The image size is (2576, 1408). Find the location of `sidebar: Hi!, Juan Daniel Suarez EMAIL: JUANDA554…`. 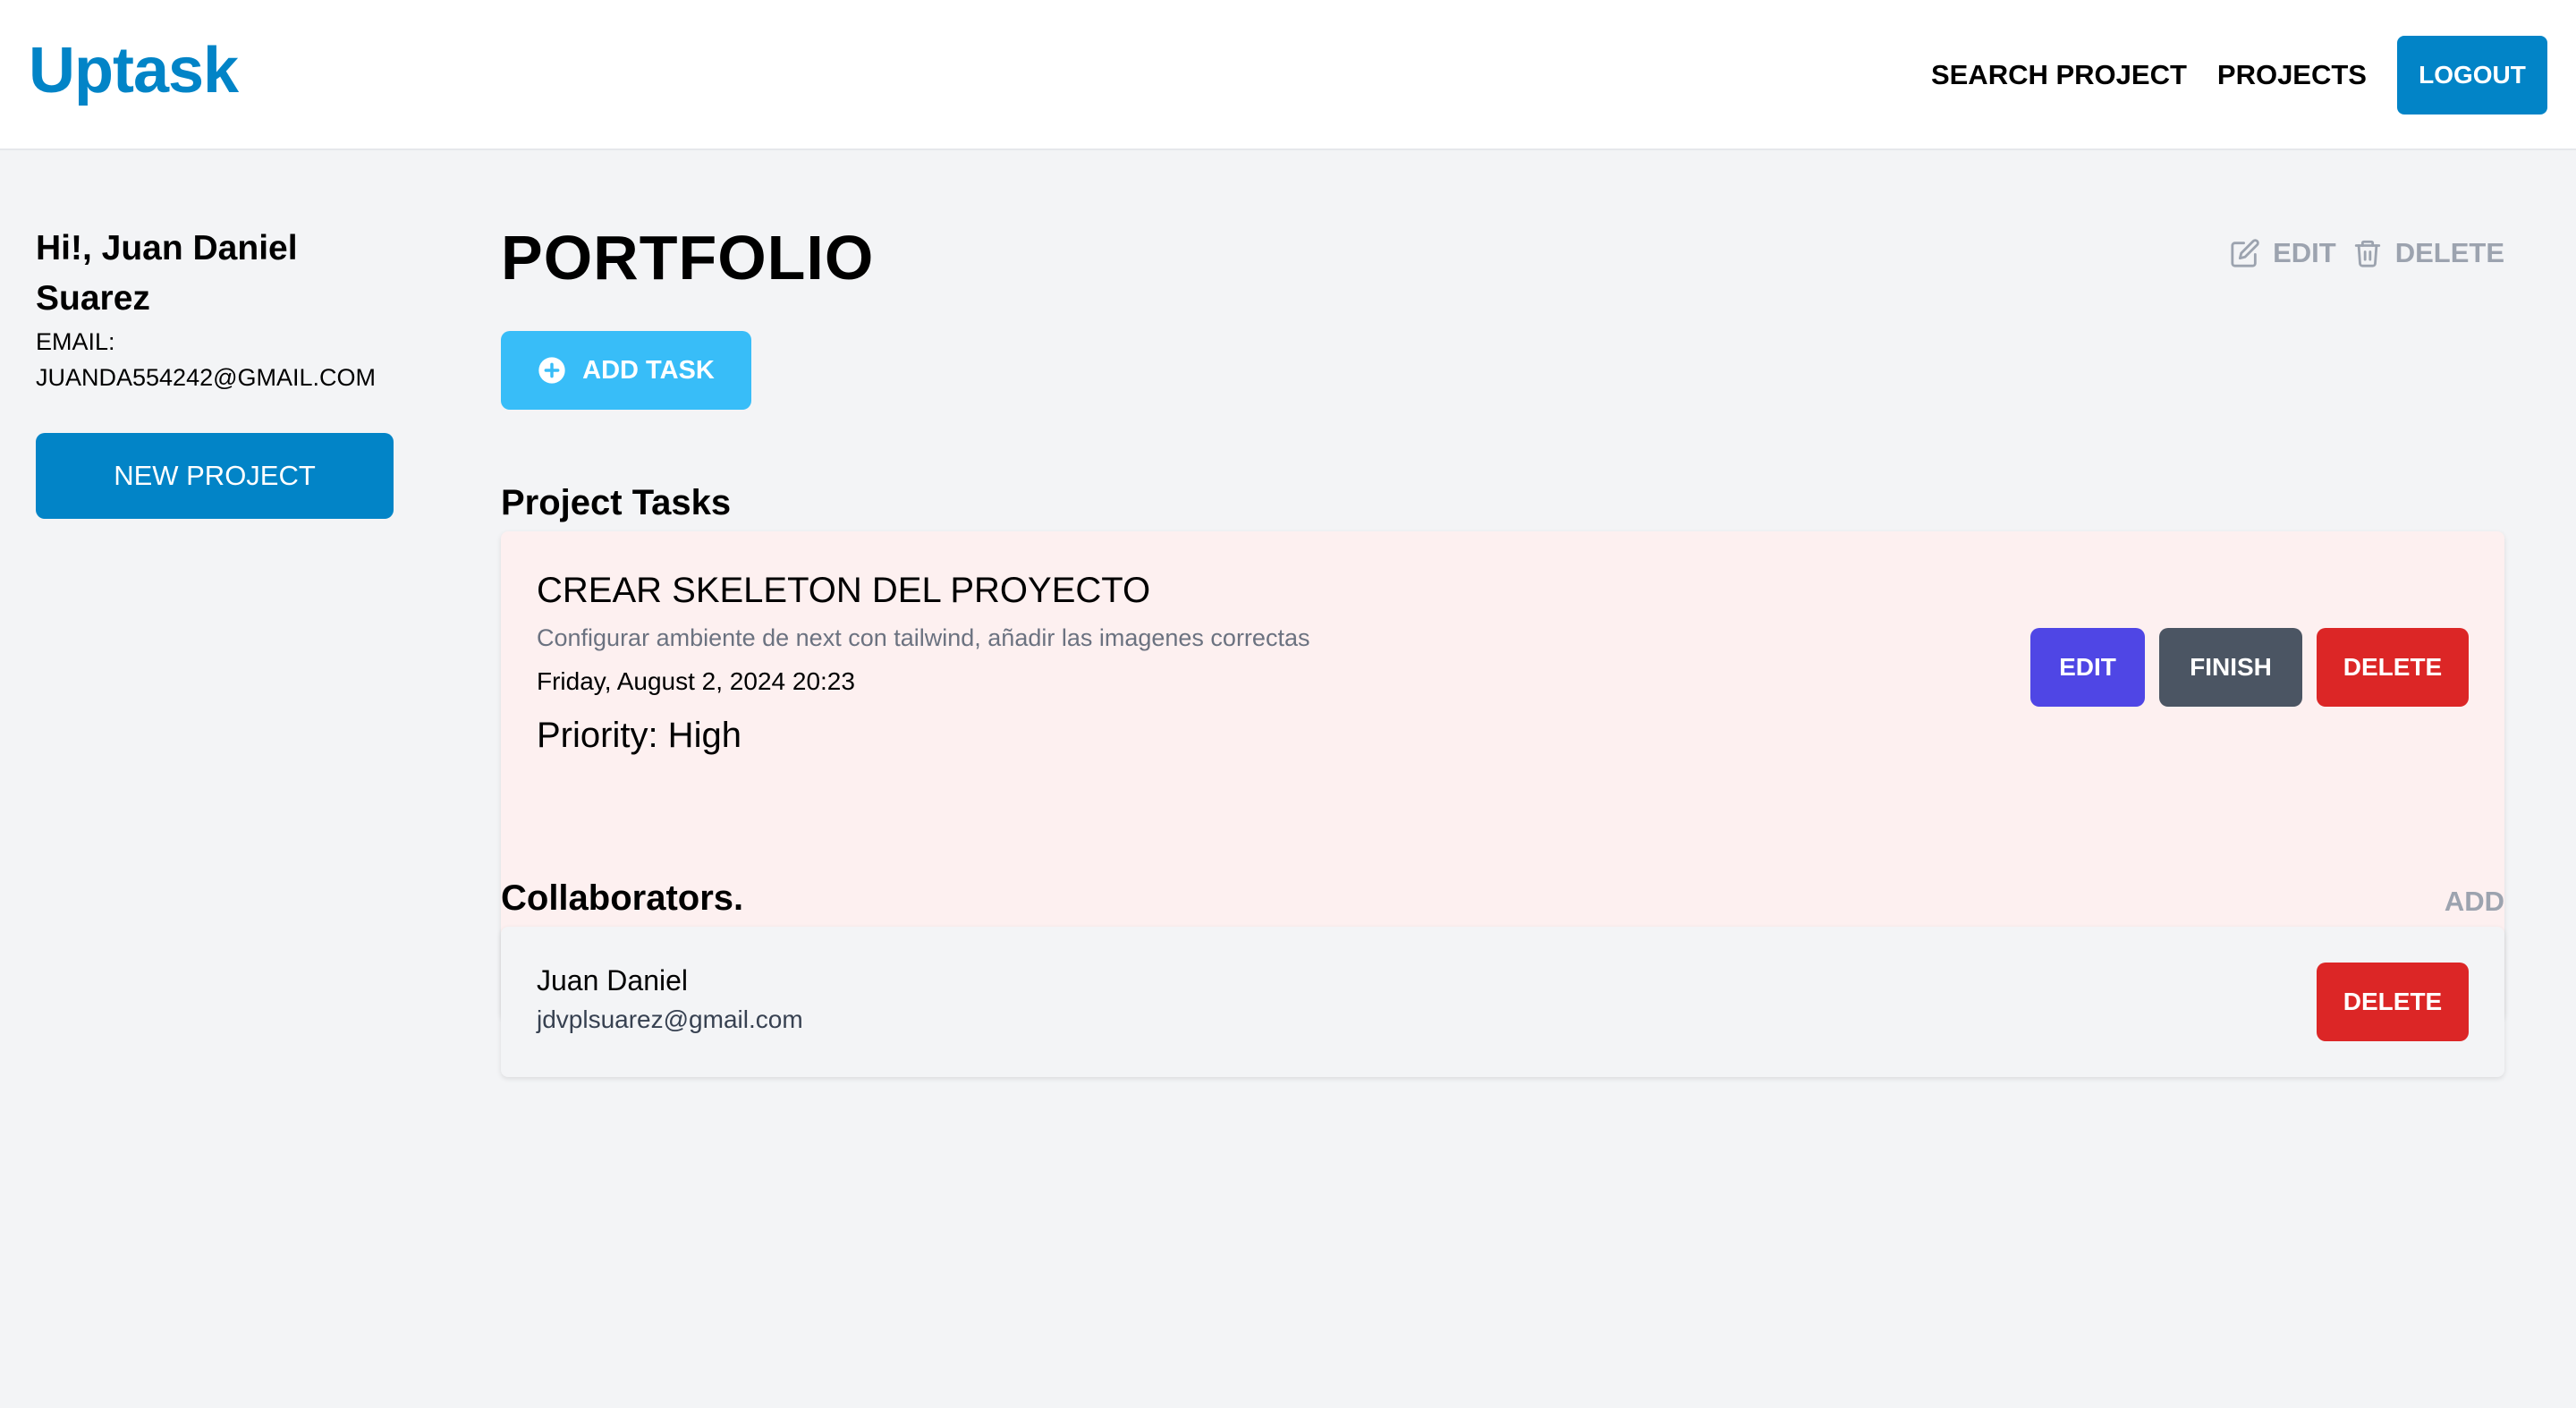

sidebar: Hi!, Juan Daniel Suarez EMAIL: JUANDA554… is located at coordinates (223, 371).